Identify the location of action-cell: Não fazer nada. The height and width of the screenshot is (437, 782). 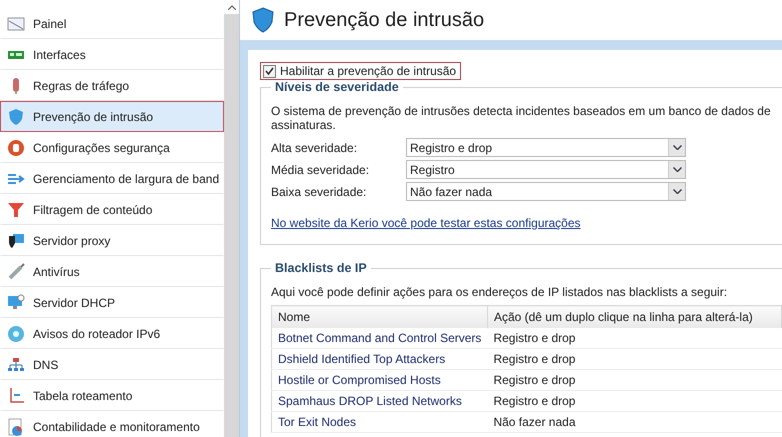
(634, 422).